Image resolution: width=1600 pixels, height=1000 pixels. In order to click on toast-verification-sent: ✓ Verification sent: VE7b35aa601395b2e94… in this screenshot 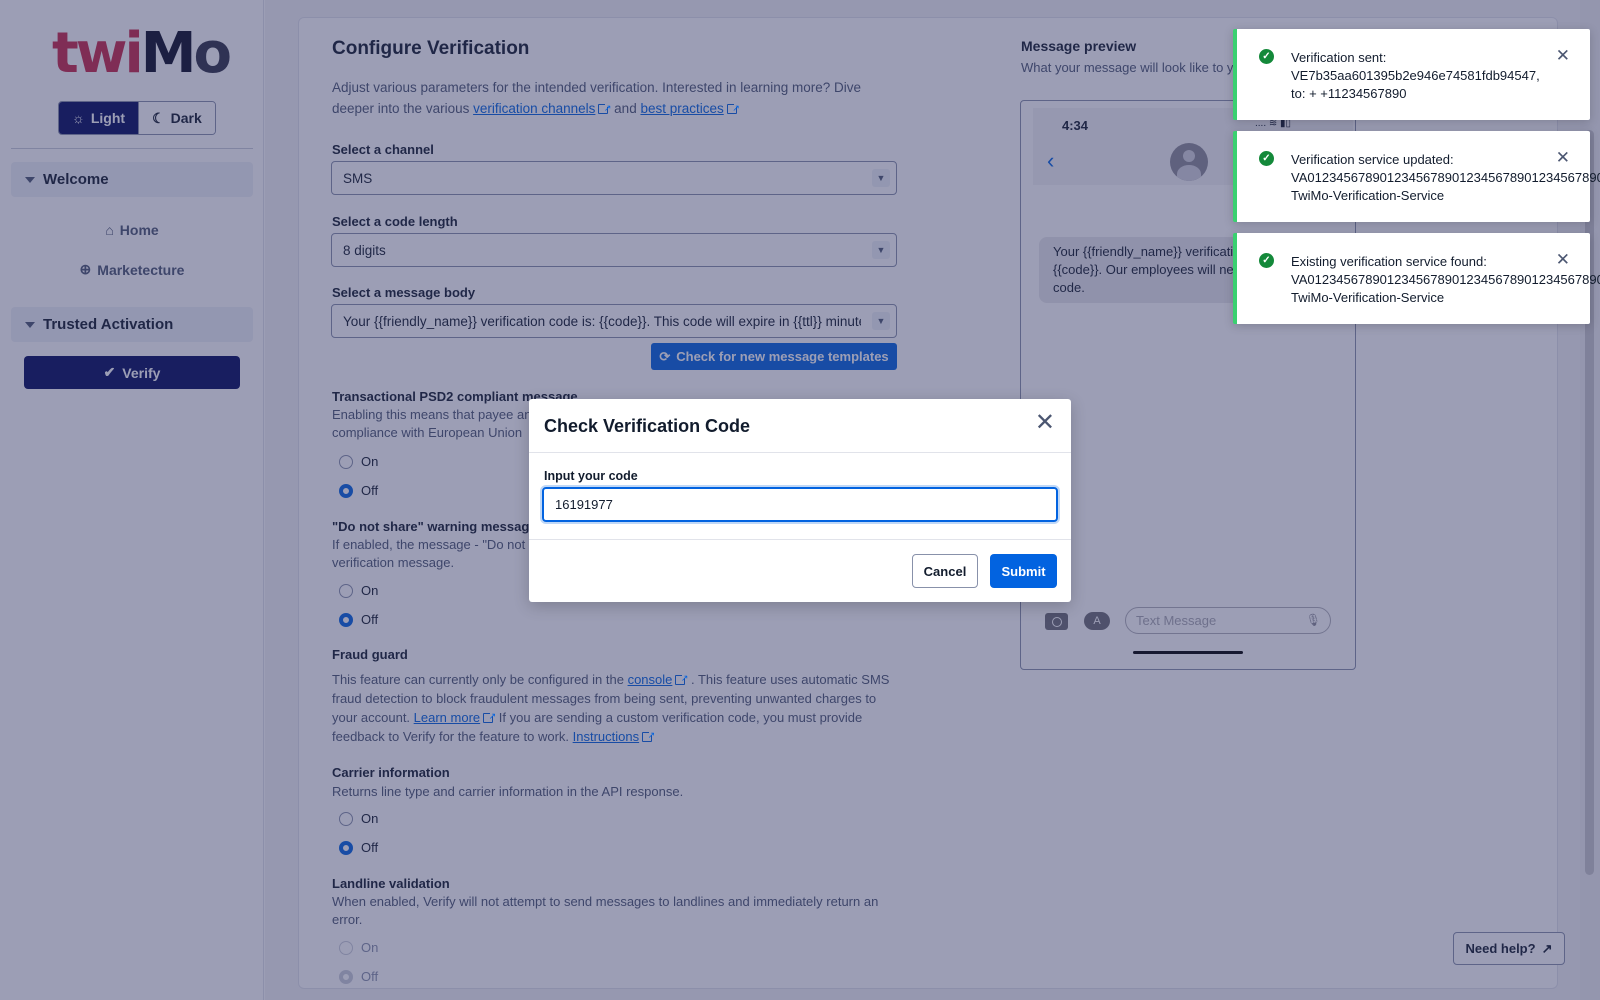, I will do `click(1411, 74)`.